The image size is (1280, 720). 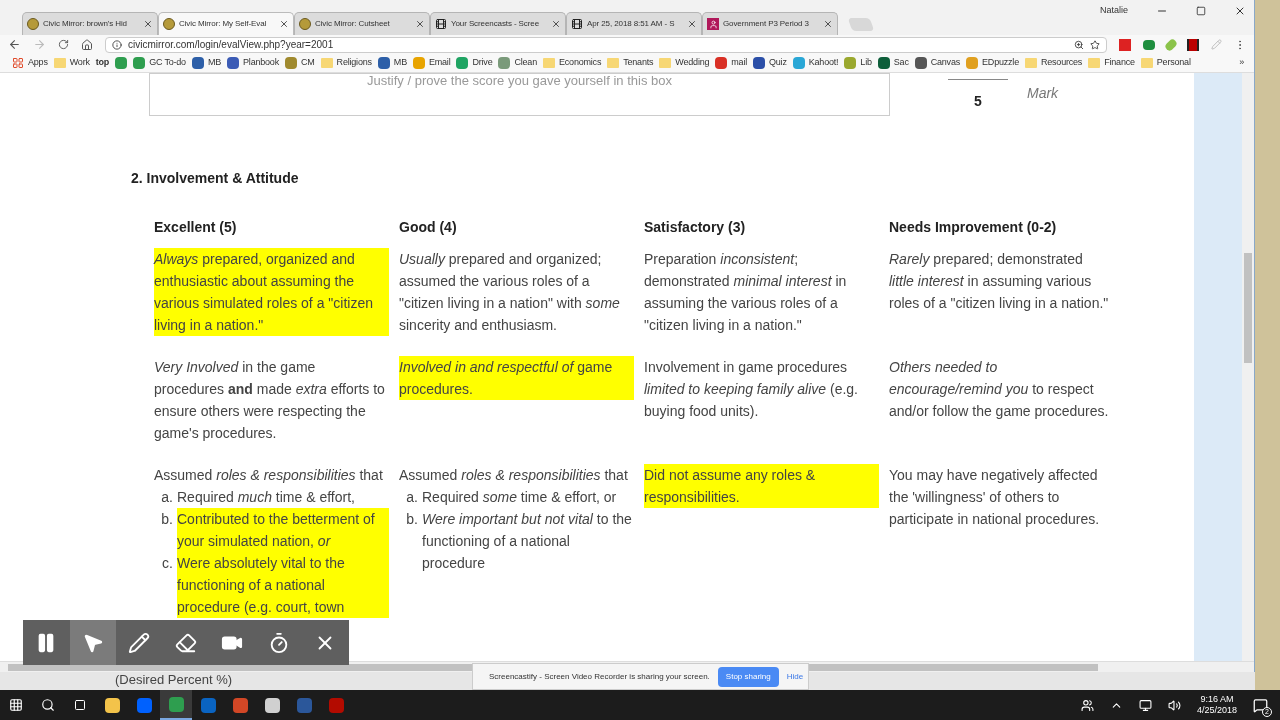 What do you see at coordinates (1193, 44) in the screenshot?
I see `extension-icon` at bounding box center [1193, 44].